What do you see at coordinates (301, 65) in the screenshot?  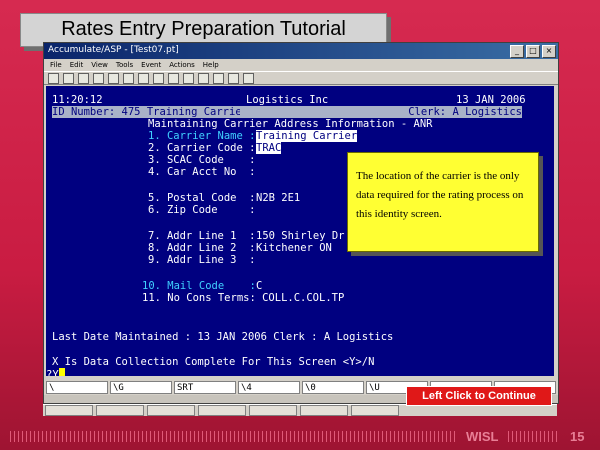 I see `menu-bar: File Edit View Tools Event Actions Help` at bounding box center [301, 65].